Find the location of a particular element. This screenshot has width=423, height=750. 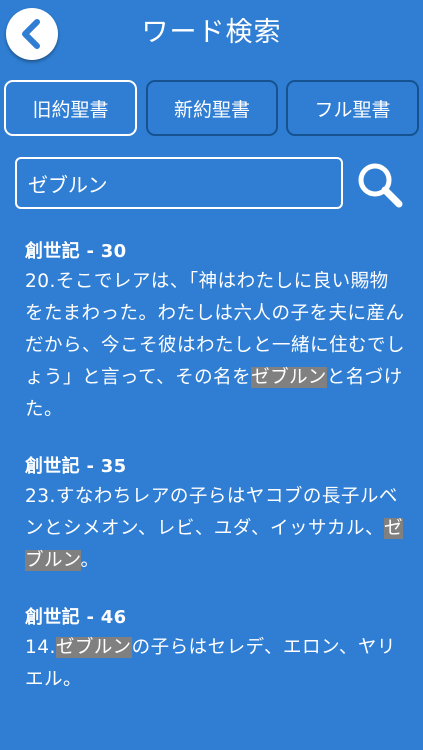

verse-text: 14. is located at coordinates (40, 647).